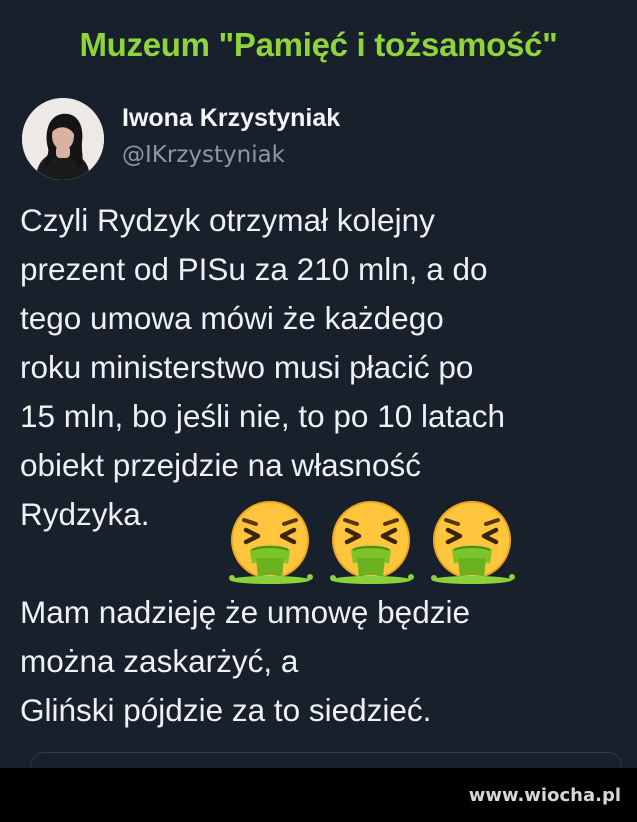 This screenshot has width=637, height=822. Describe the element at coordinates (203, 155) in the screenshot. I see `author-handle: @IKrzystyniak` at that location.